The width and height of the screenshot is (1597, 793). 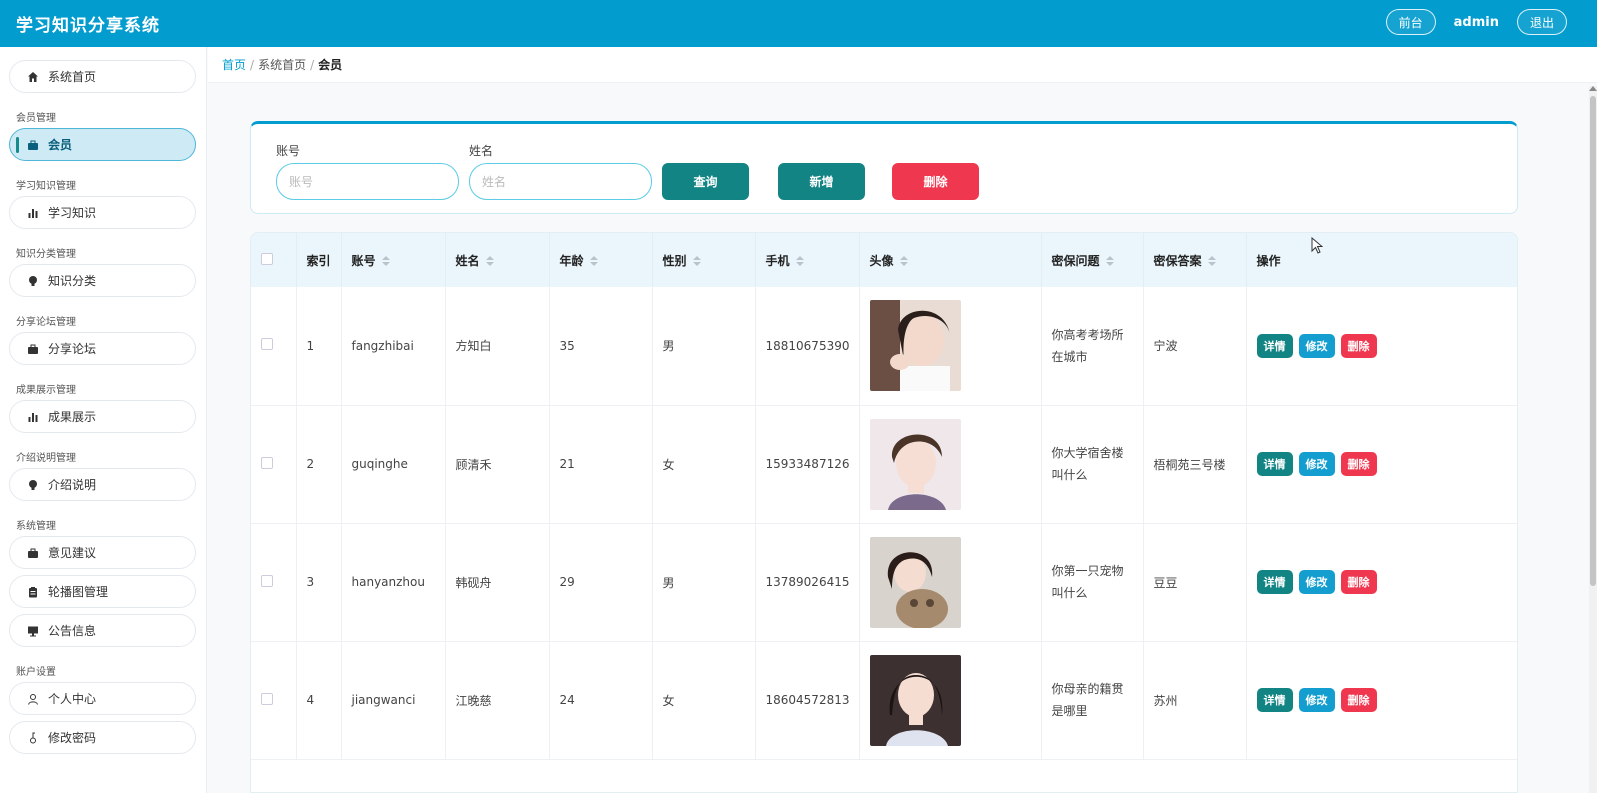 I want to click on vertical-scrollbar, so click(x=1593, y=439).